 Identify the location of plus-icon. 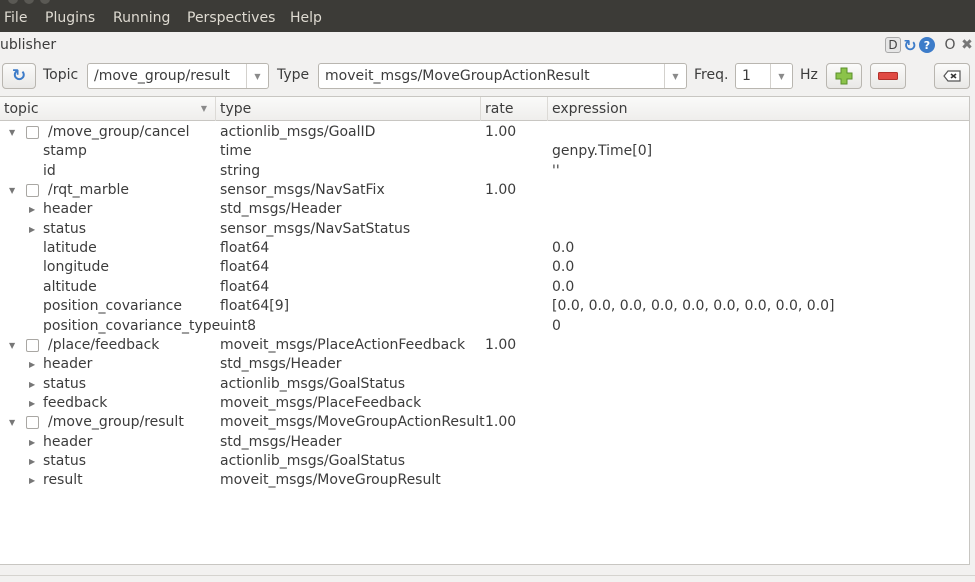
(844, 76).